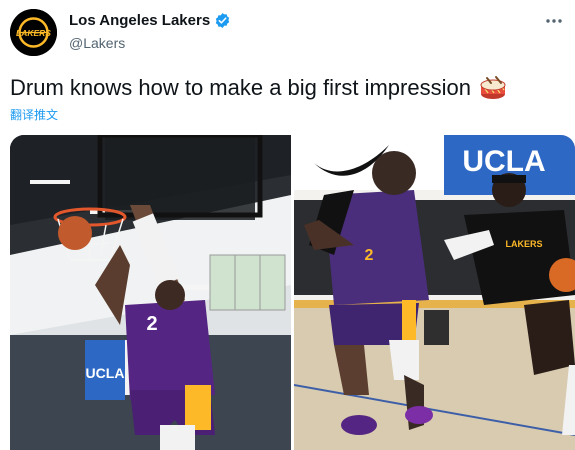 The image size is (575, 450). What do you see at coordinates (97, 43) in the screenshot?
I see `author-handle: @Lakers` at bounding box center [97, 43].